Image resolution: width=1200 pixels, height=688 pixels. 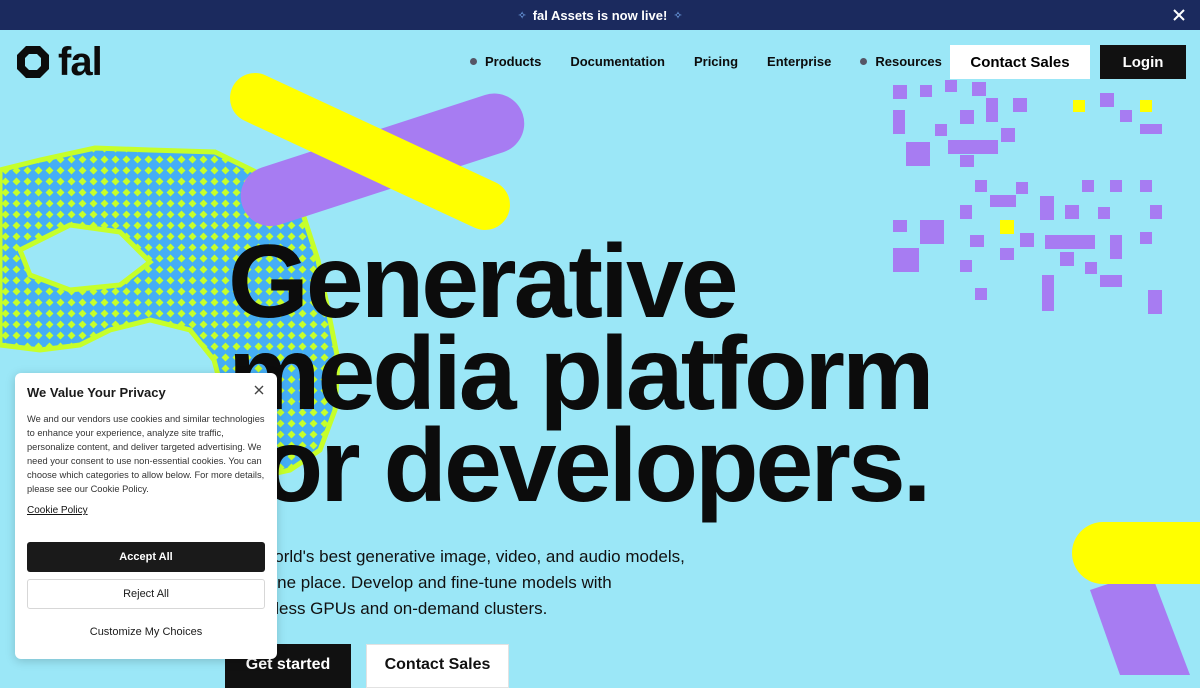 What do you see at coordinates (33, 62) in the screenshot?
I see `fal-logo-icon` at bounding box center [33, 62].